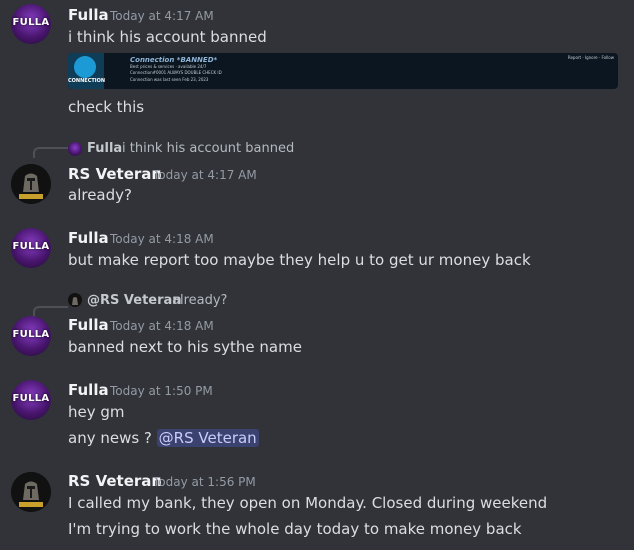  What do you see at coordinates (174, 60) in the screenshot?
I see `embed-title: Connection *BANNED*` at bounding box center [174, 60].